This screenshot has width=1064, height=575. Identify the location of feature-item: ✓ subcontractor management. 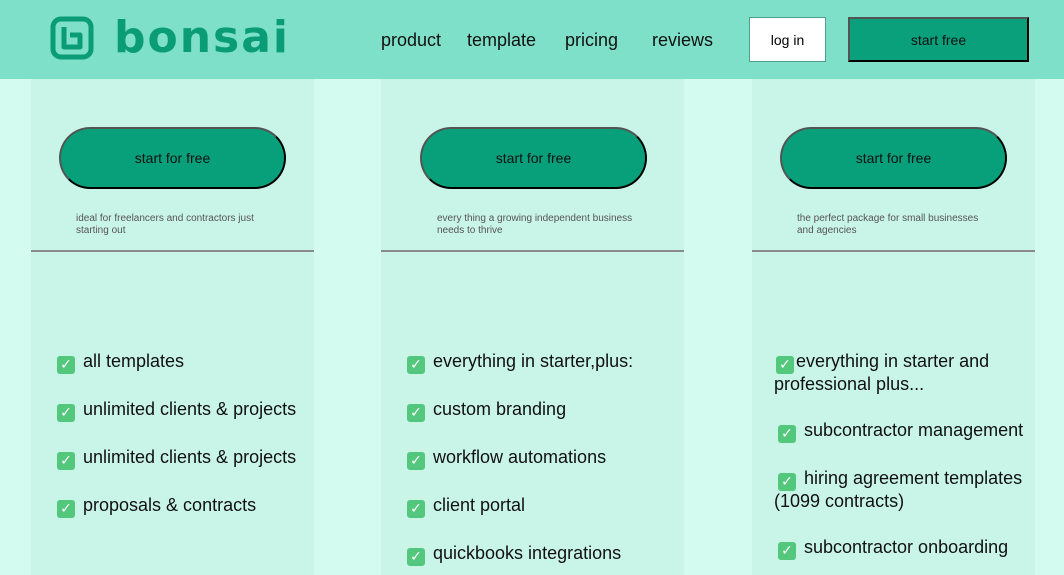
(904, 431).